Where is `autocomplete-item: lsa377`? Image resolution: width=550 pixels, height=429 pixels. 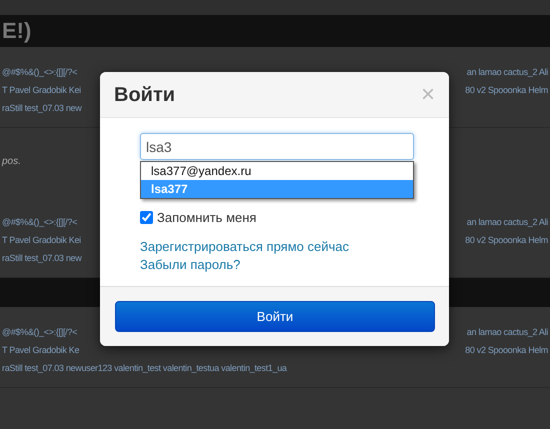
autocomplete-item: lsa377 is located at coordinates (277, 189).